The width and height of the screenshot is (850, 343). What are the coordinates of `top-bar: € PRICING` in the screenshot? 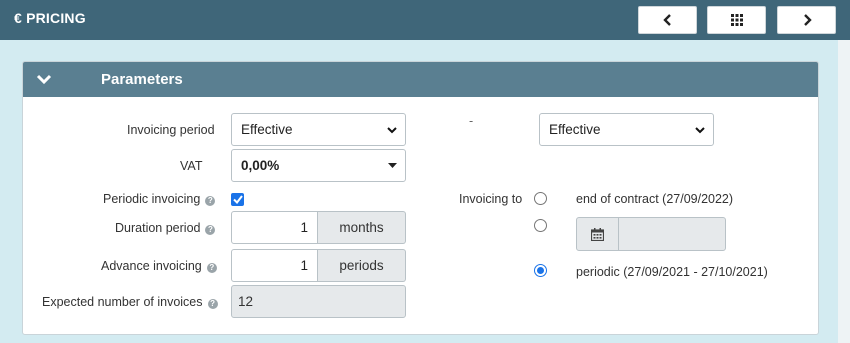 It's located at (425, 20).